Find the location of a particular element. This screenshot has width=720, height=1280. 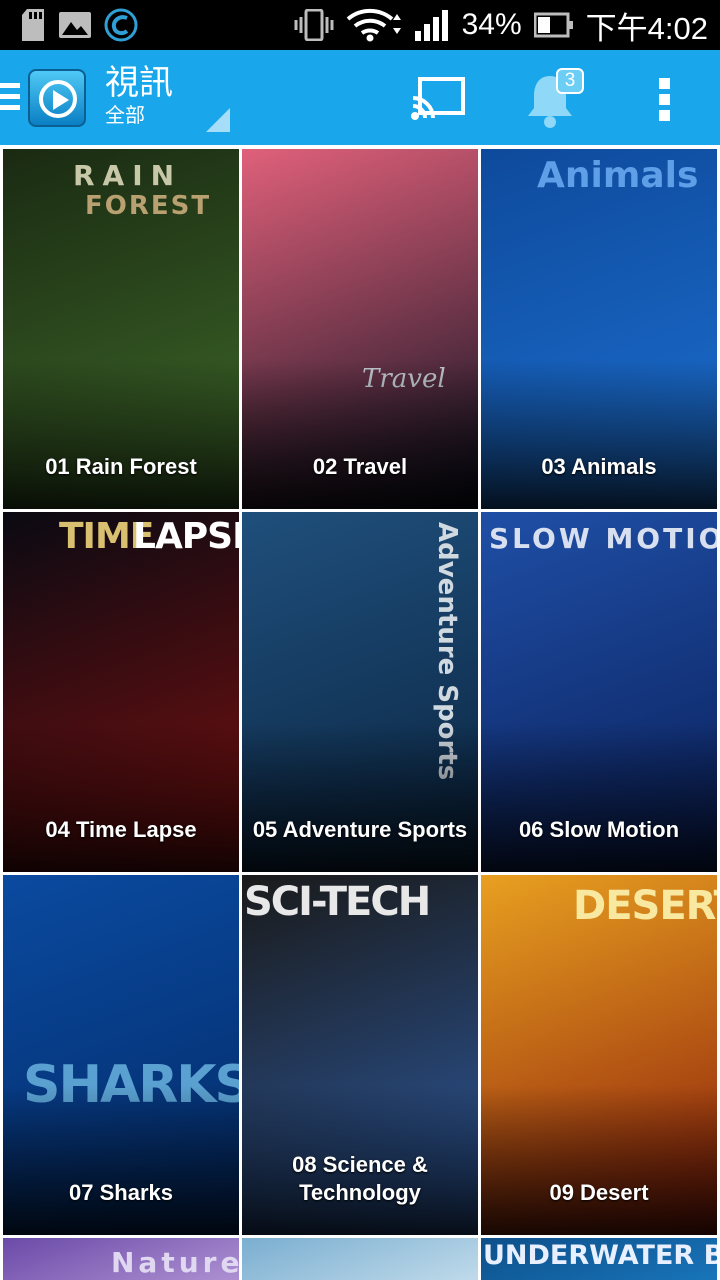

video-tile: TIMELAPSE04 Time Lapse is located at coordinates (121, 692).